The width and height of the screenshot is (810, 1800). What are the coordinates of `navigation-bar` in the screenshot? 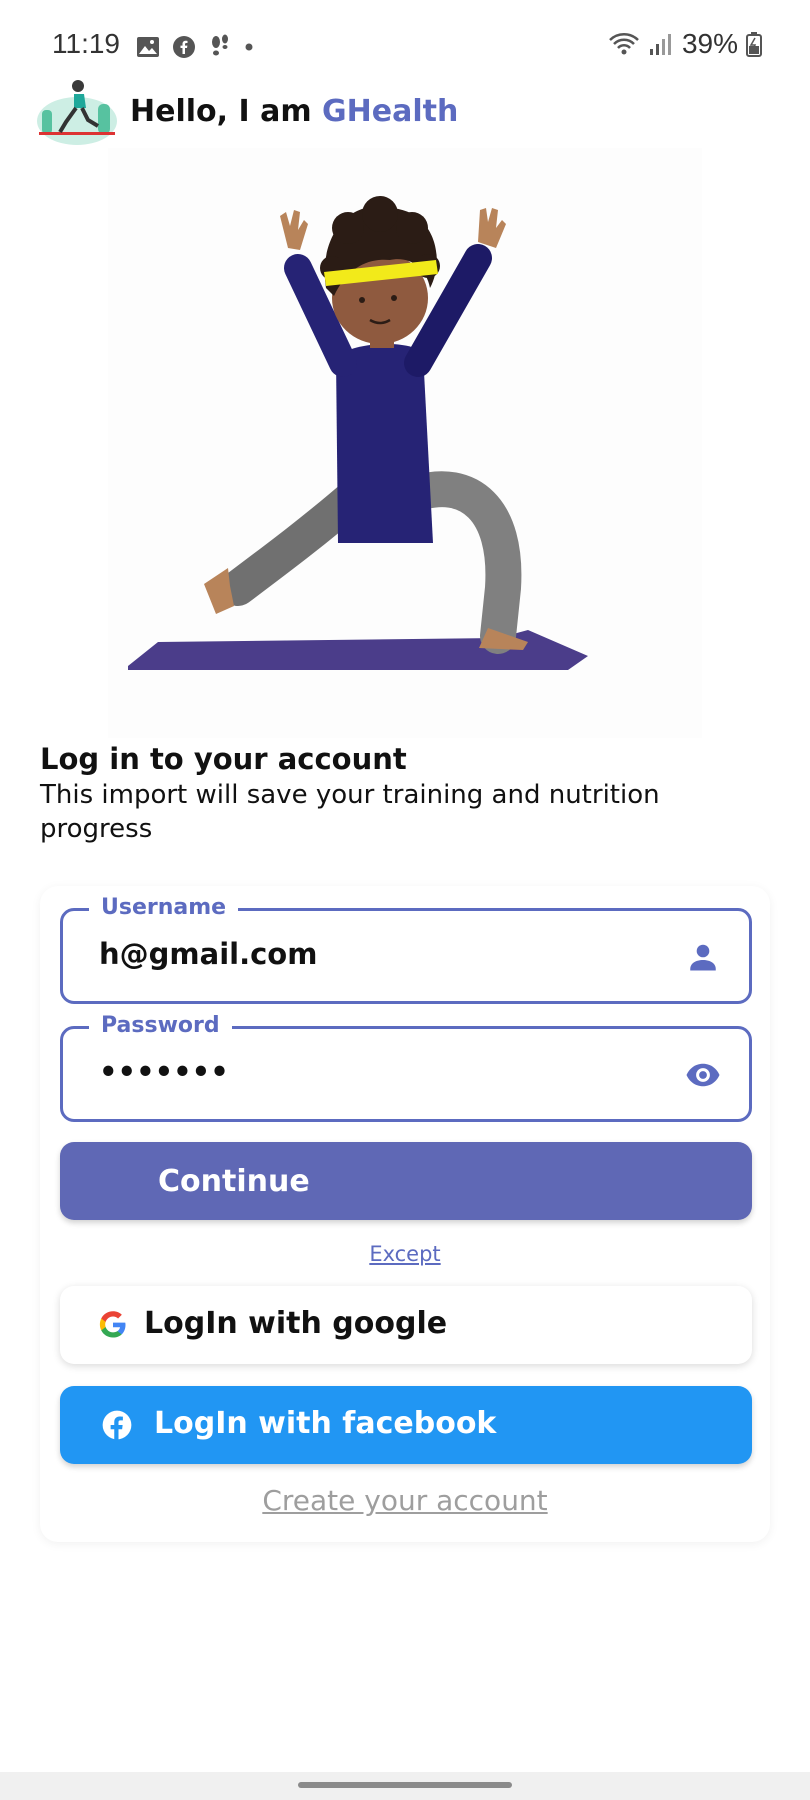 It's located at (405, 1786).